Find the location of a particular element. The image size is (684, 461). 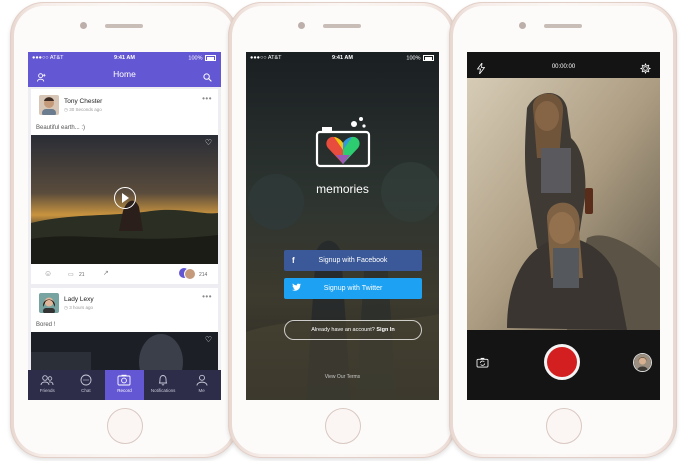

post-time-label: 3 hours ago is located at coordinates (81, 307).